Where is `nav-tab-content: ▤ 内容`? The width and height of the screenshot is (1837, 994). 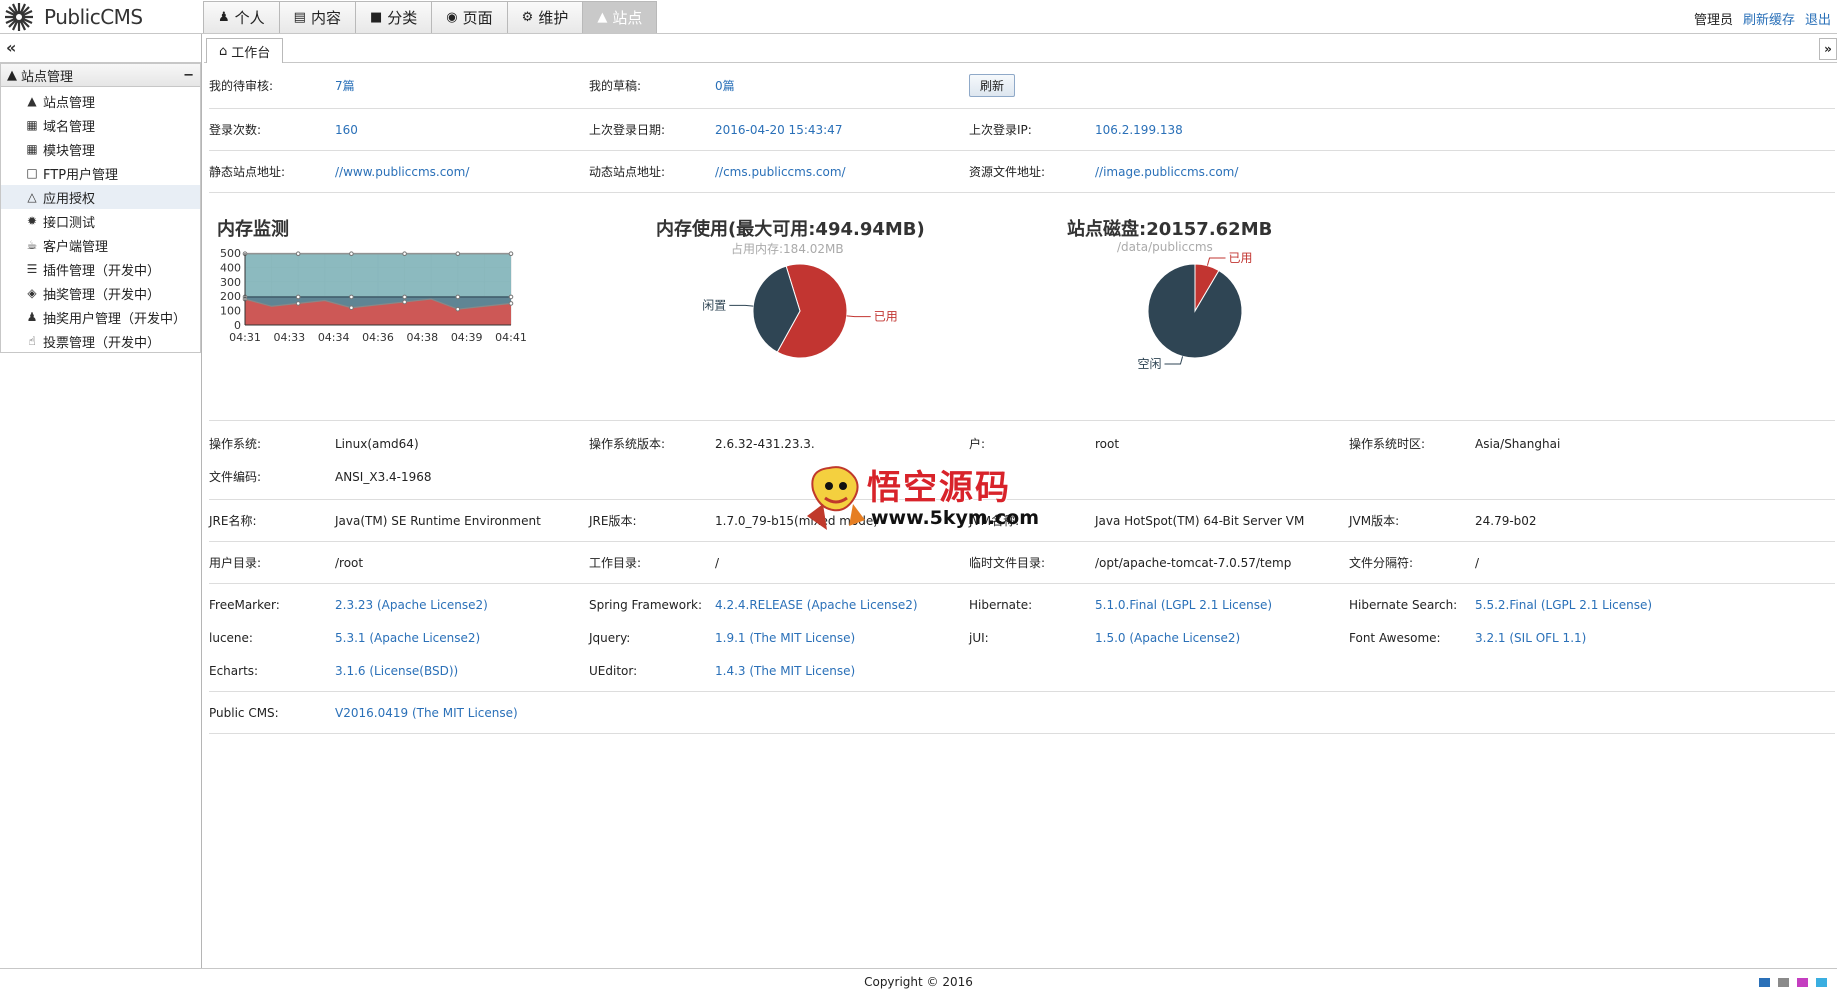 nav-tab-content: ▤ 内容 is located at coordinates (317, 17).